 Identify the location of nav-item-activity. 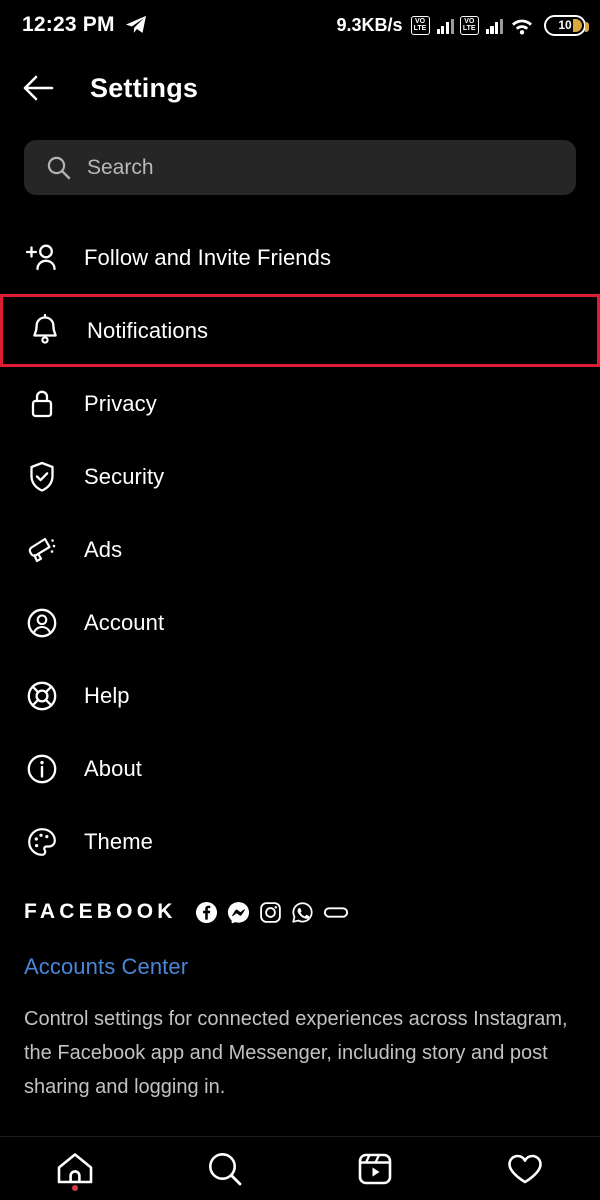
(525, 1168).